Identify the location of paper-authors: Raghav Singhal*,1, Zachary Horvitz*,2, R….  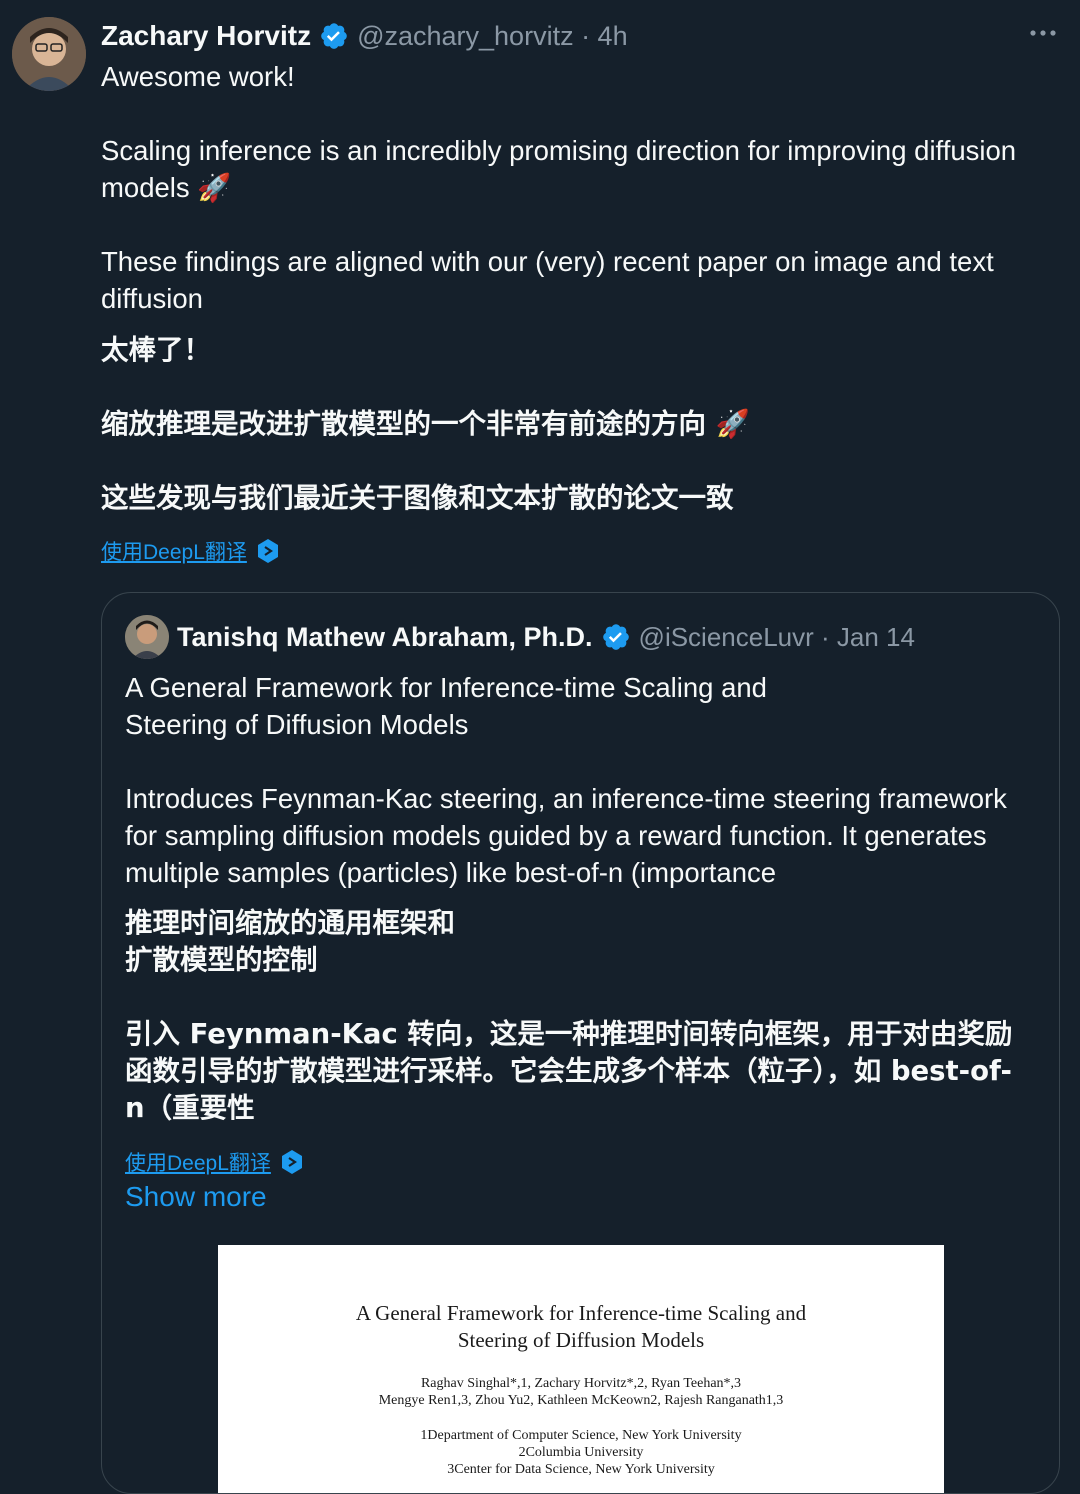
(581, 1392).